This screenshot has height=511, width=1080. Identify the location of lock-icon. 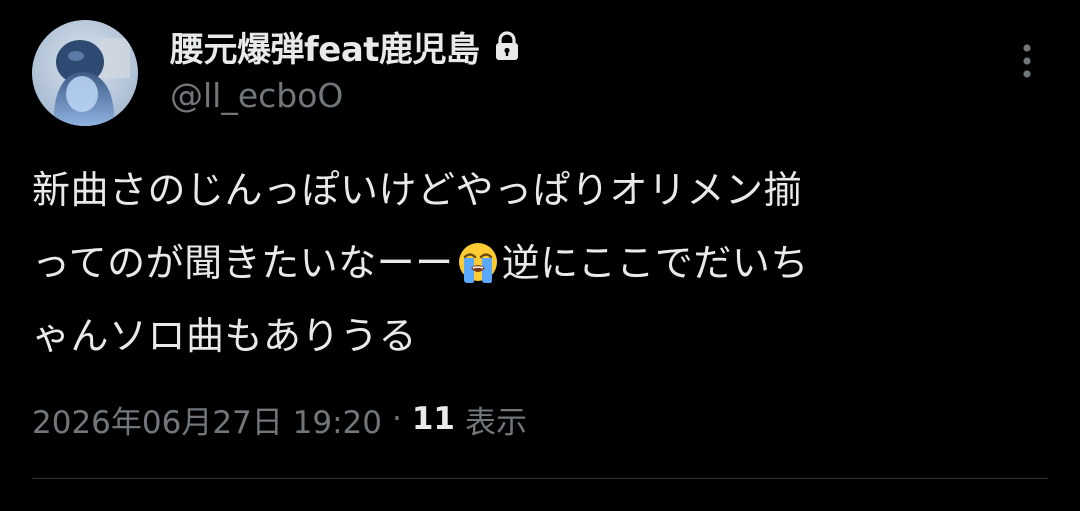
(507, 46).